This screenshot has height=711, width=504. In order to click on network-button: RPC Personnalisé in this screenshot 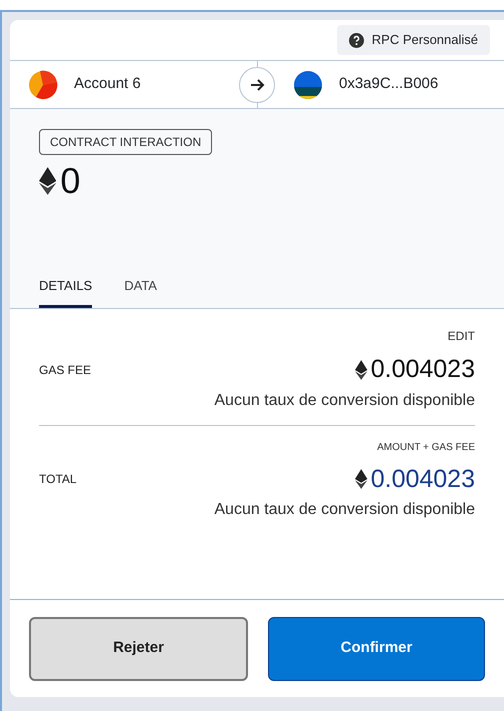, I will do `click(413, 40)`.